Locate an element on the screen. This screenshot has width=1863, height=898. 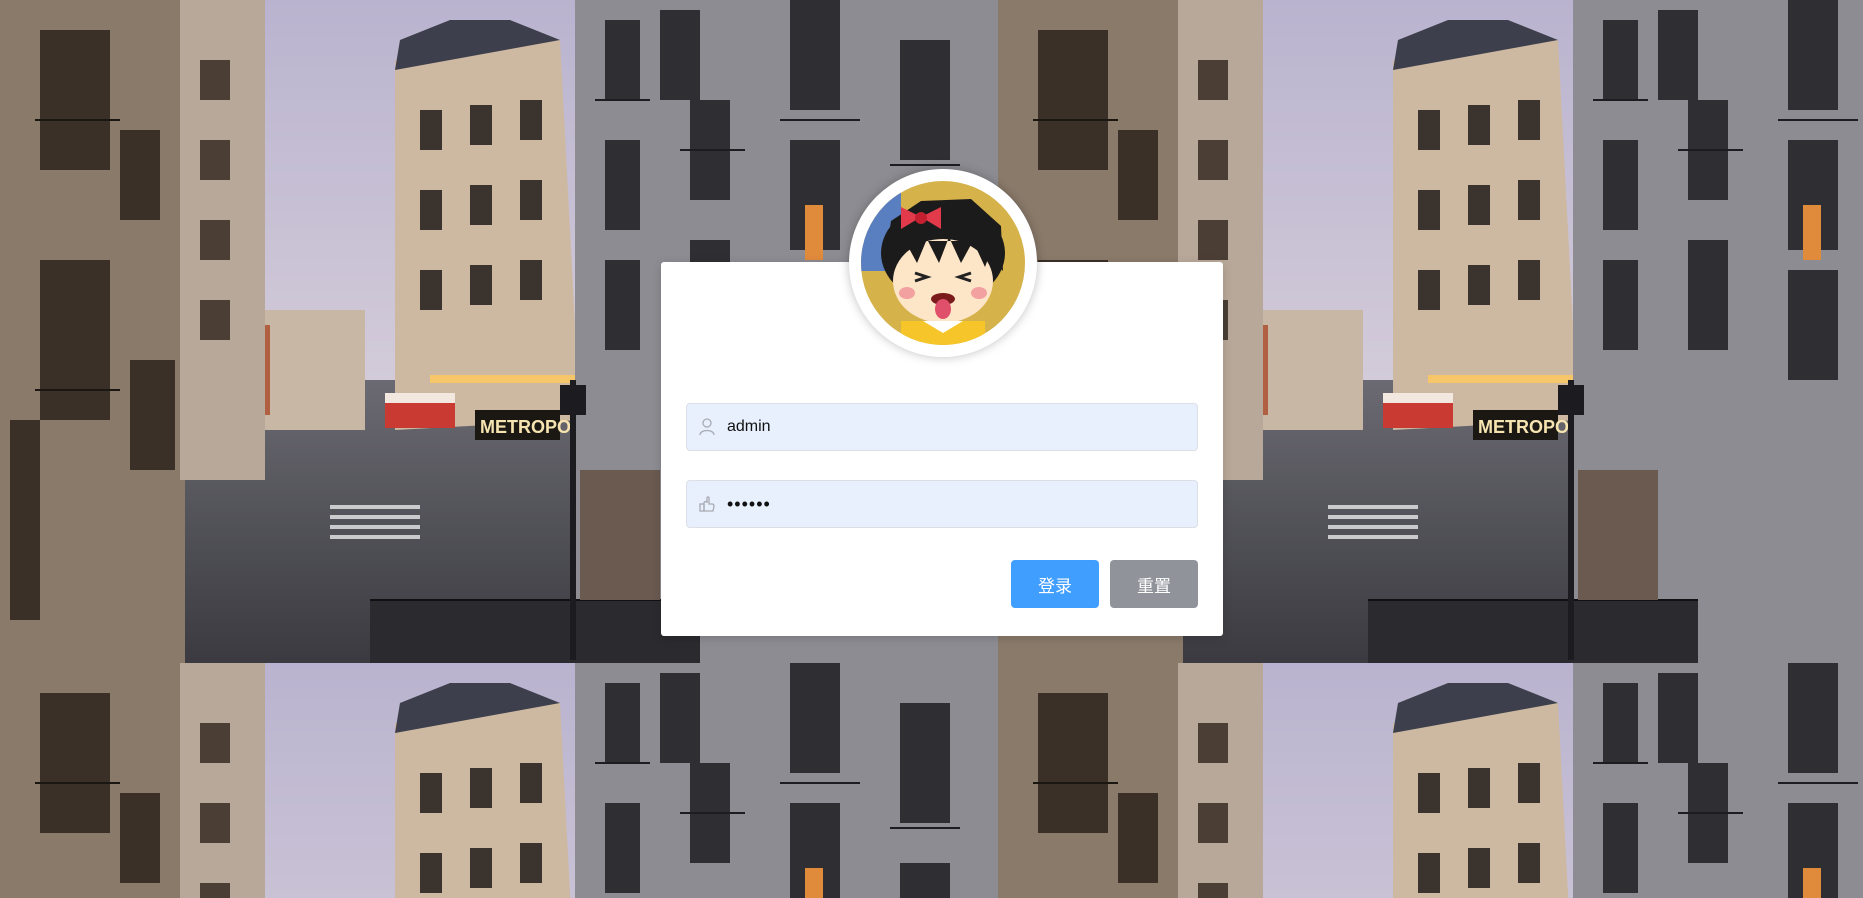
login-button: 登录 is located at coordinates (1055, 584).